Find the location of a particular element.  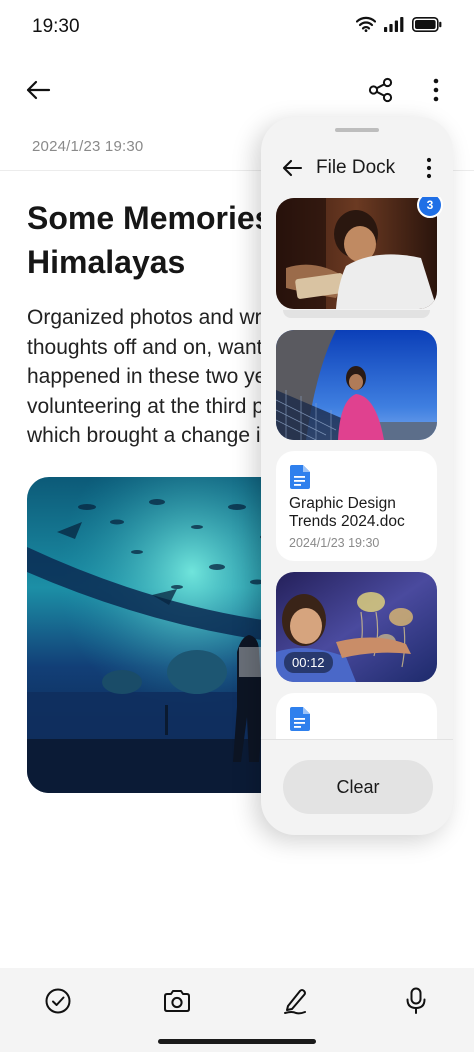

dock-title: File Dock is located at coordinates (356, 167).